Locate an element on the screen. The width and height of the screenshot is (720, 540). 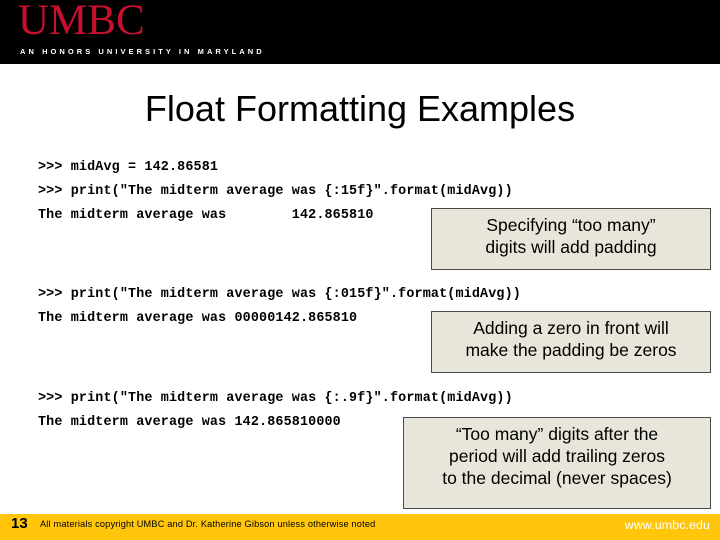
code-line: >>> midAvg = 142.86581 is located at coordinates (128, 167).